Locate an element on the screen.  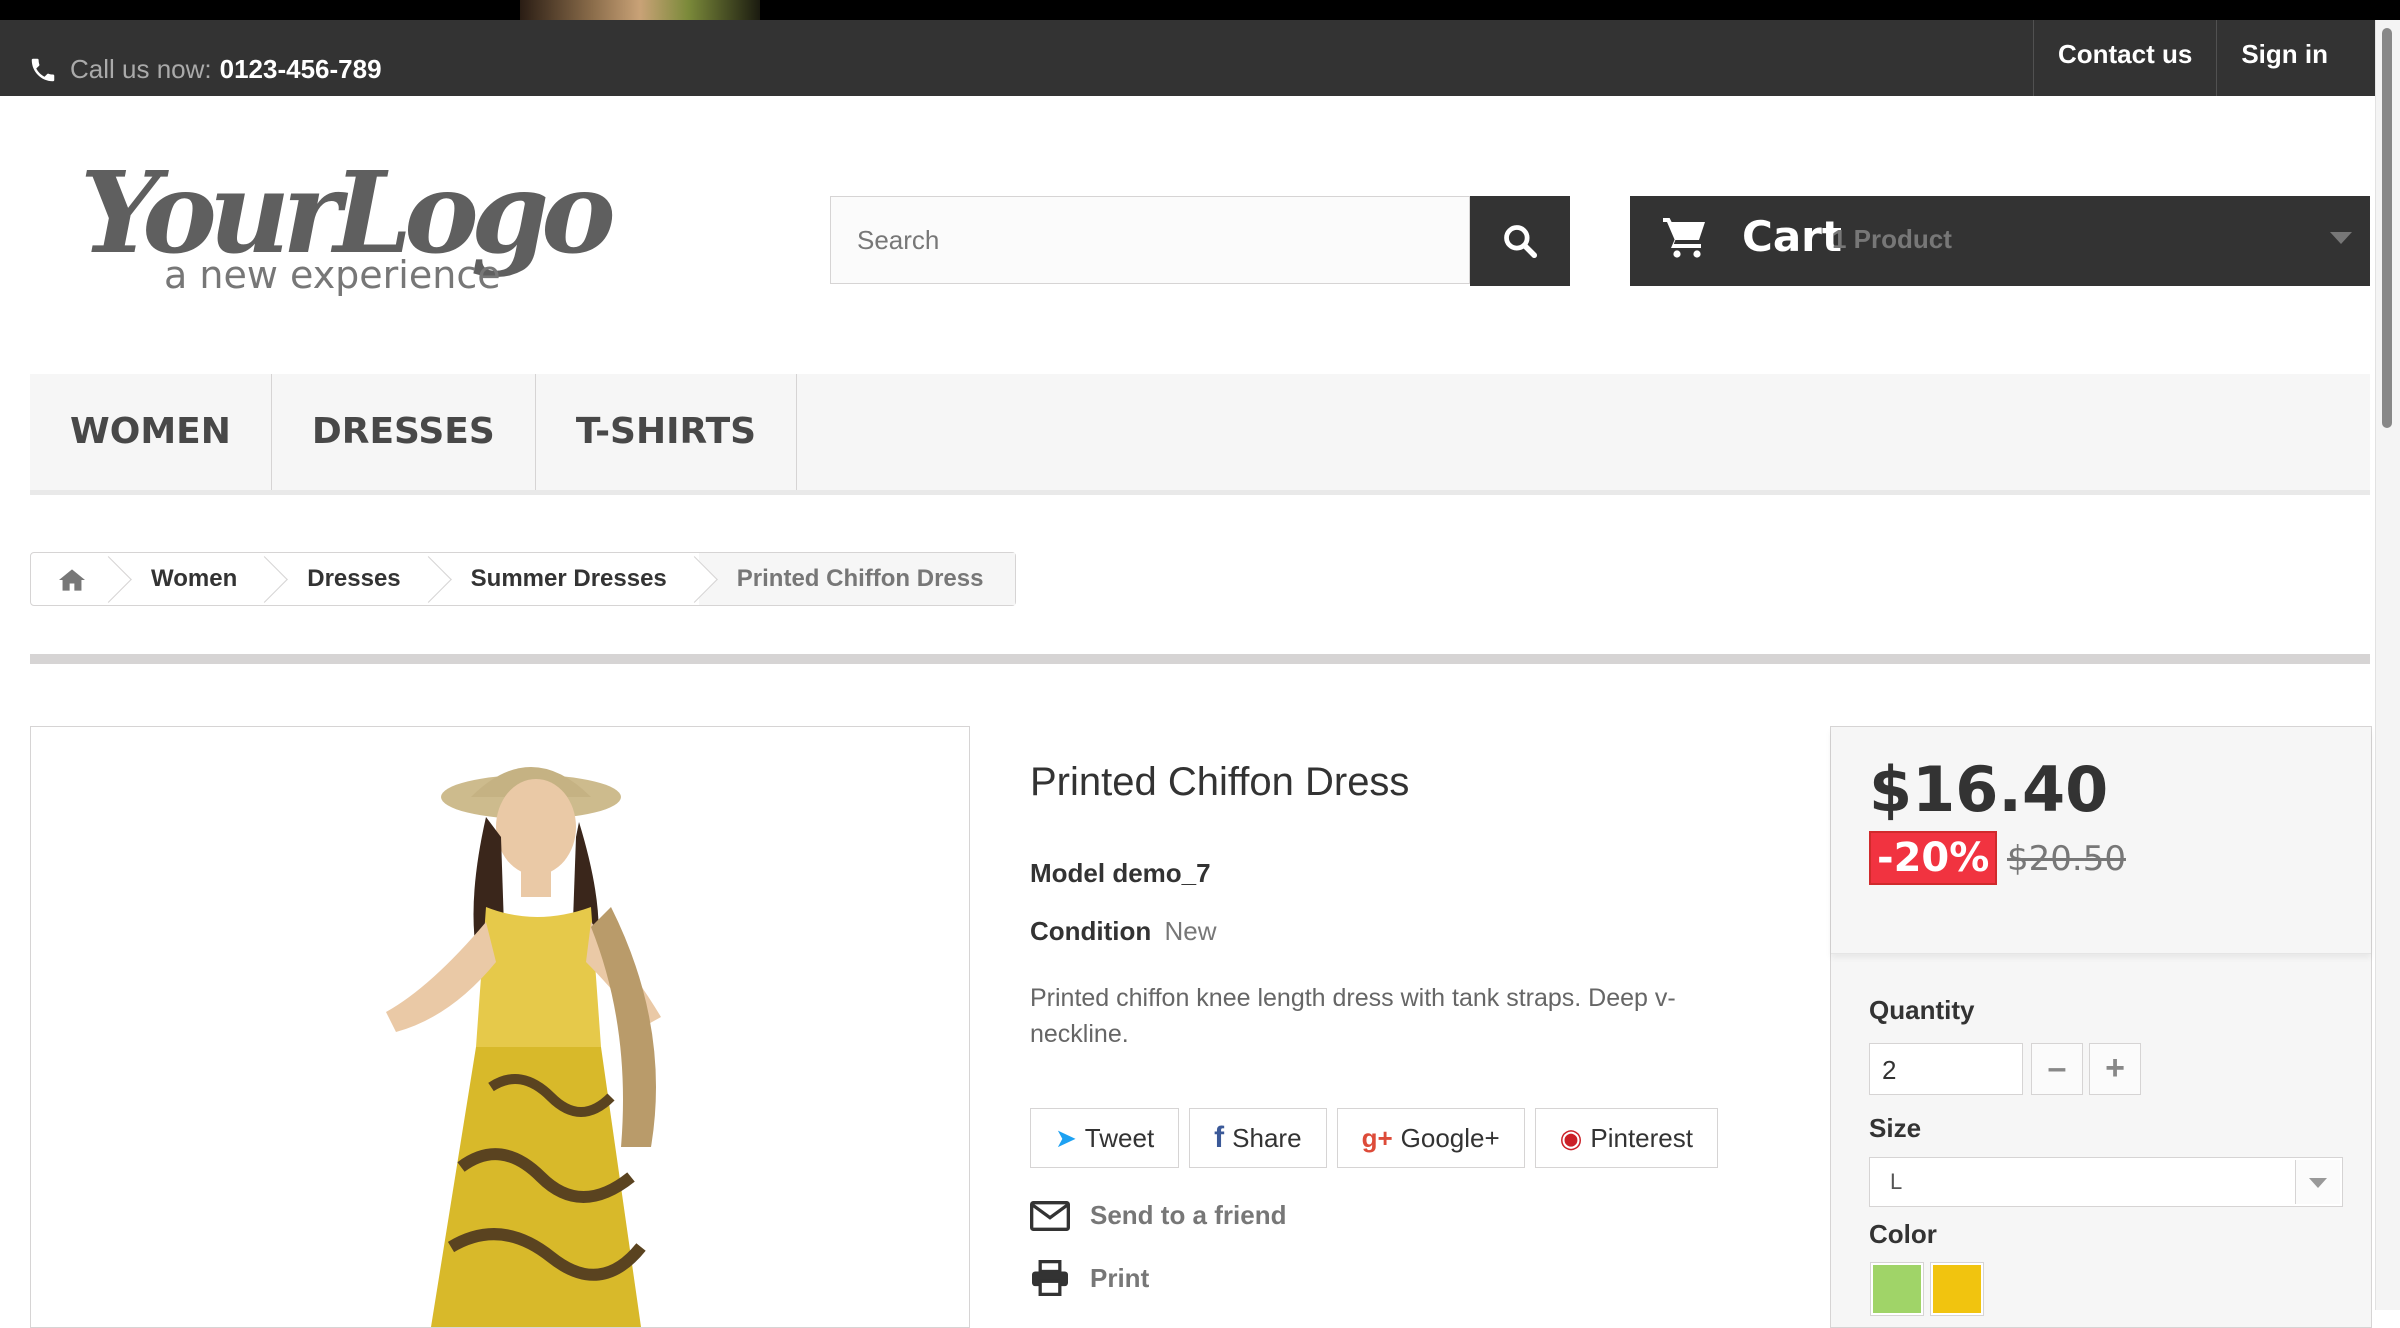
print-link: Print is located at coordinates (1089, 1278).